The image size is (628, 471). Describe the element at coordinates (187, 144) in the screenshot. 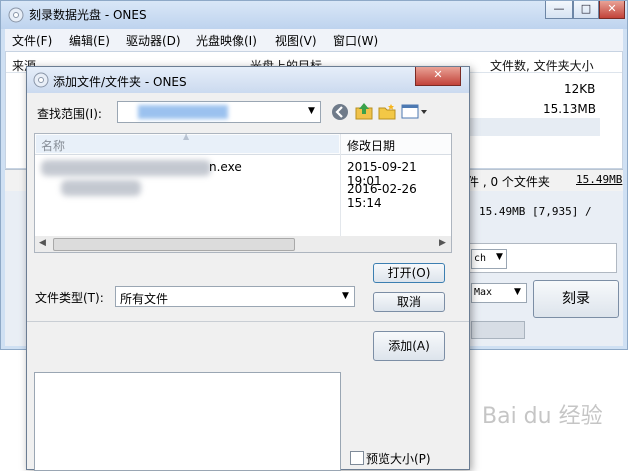

I see `header-selected` at that location.